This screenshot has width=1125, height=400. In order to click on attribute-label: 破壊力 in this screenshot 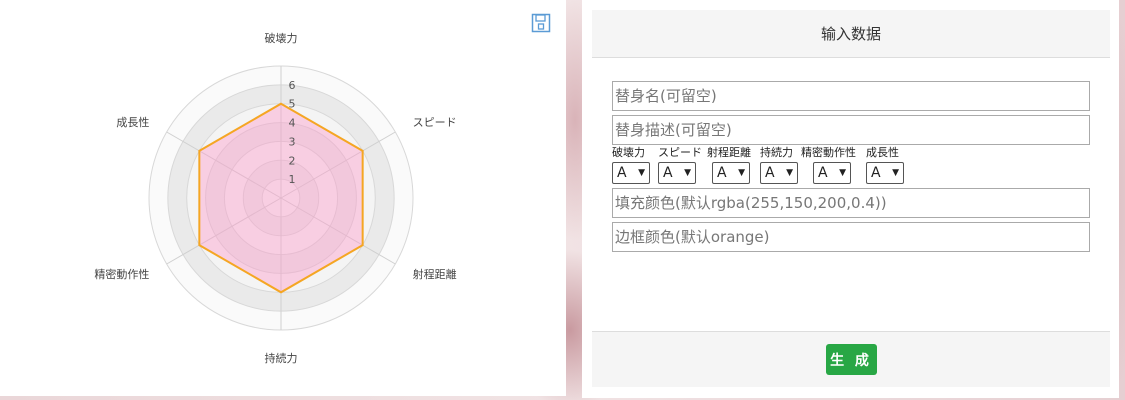, I will do `click(628, 152)`.